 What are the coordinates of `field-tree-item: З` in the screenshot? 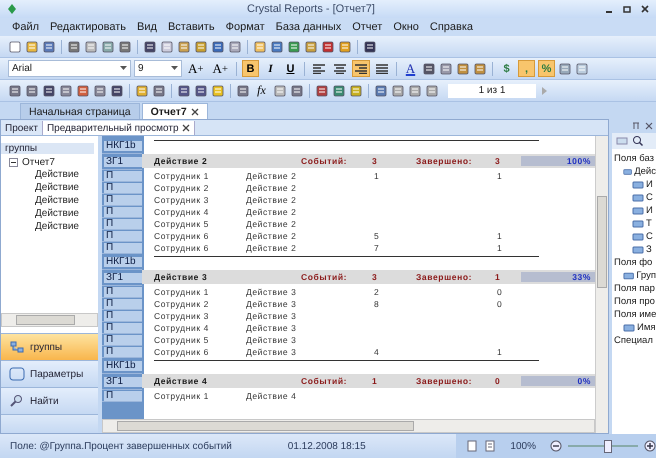 It's located at (649, 249).